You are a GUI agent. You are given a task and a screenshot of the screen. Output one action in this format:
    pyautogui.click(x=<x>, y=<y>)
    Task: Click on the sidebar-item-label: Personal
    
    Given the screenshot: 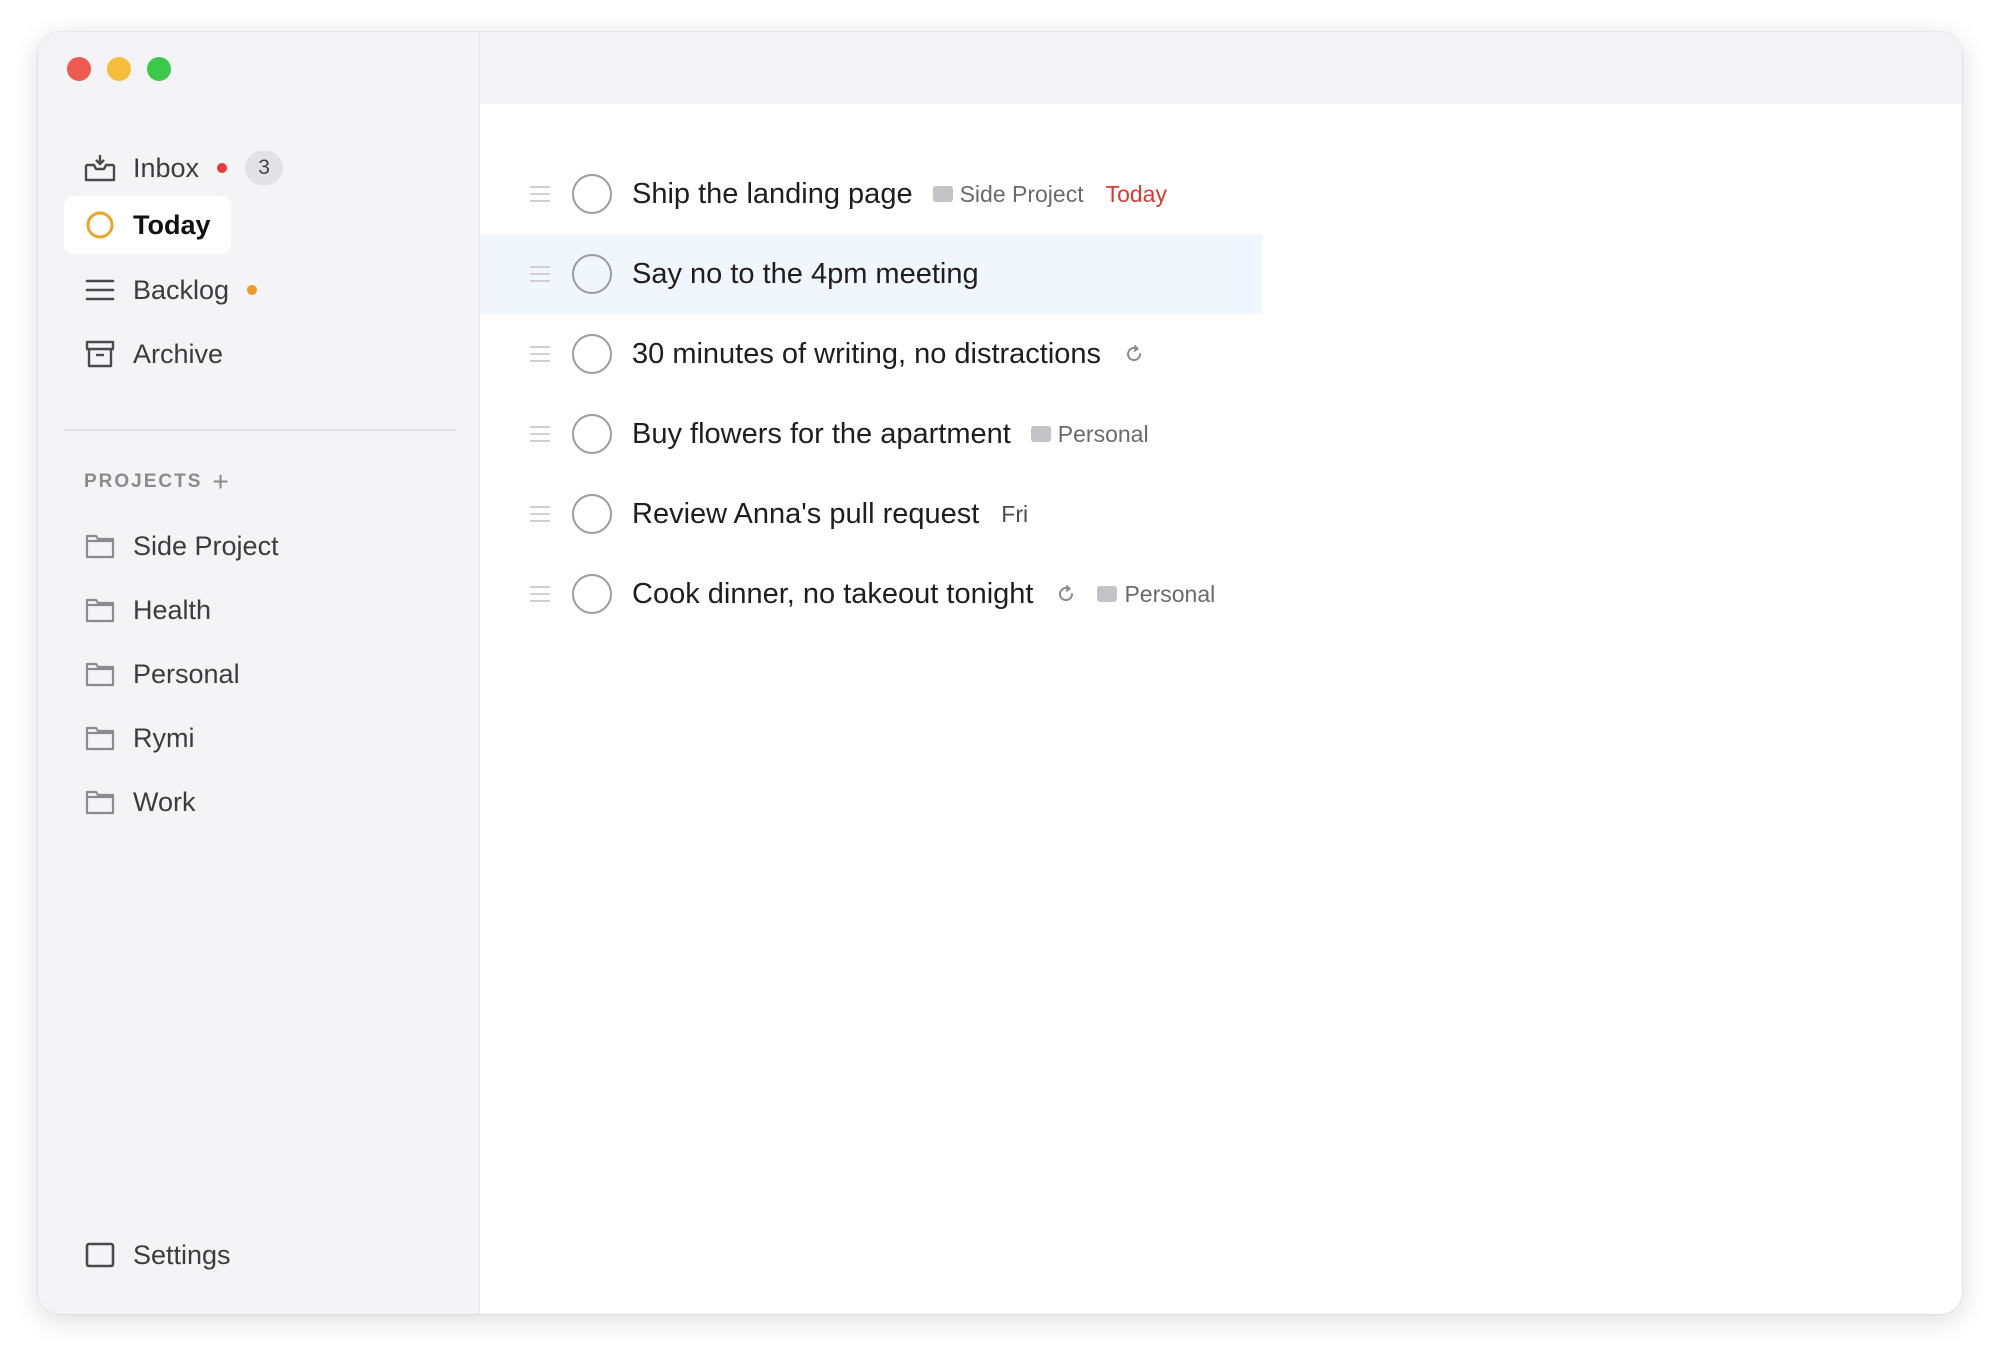 What is the action you would take?
    pyautogui.click(x=186, y=673)
    